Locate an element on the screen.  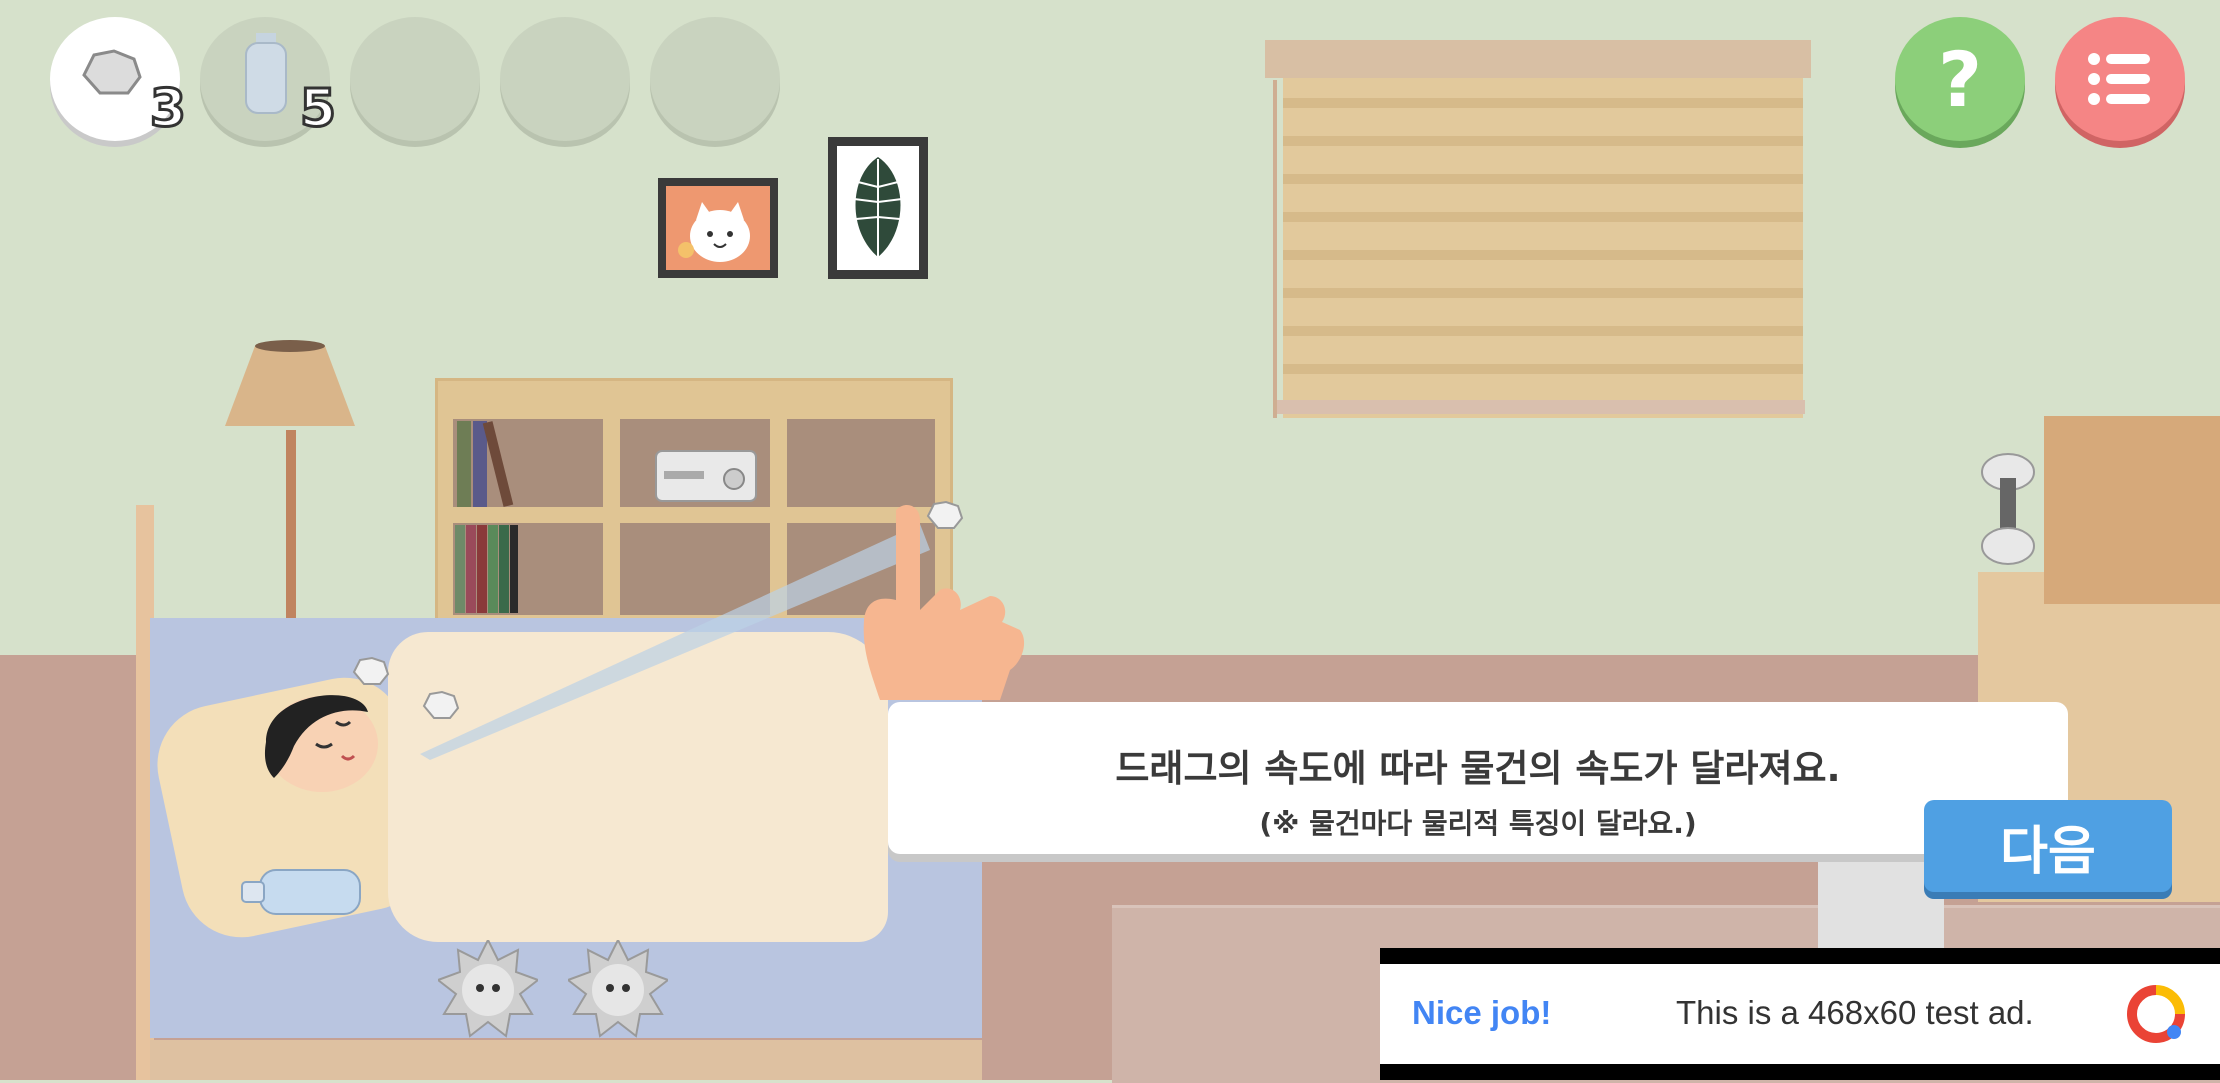
drag-trajectory is located at coordinates (675, 642).